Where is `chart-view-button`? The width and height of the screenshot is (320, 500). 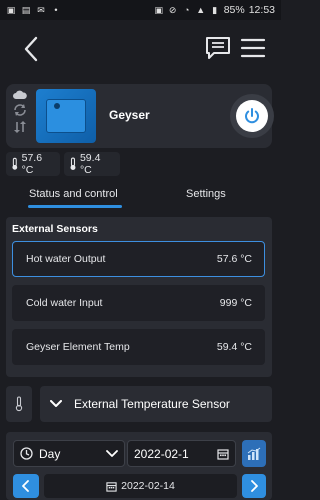
chart-view-button is located at coordinates (254, 453).